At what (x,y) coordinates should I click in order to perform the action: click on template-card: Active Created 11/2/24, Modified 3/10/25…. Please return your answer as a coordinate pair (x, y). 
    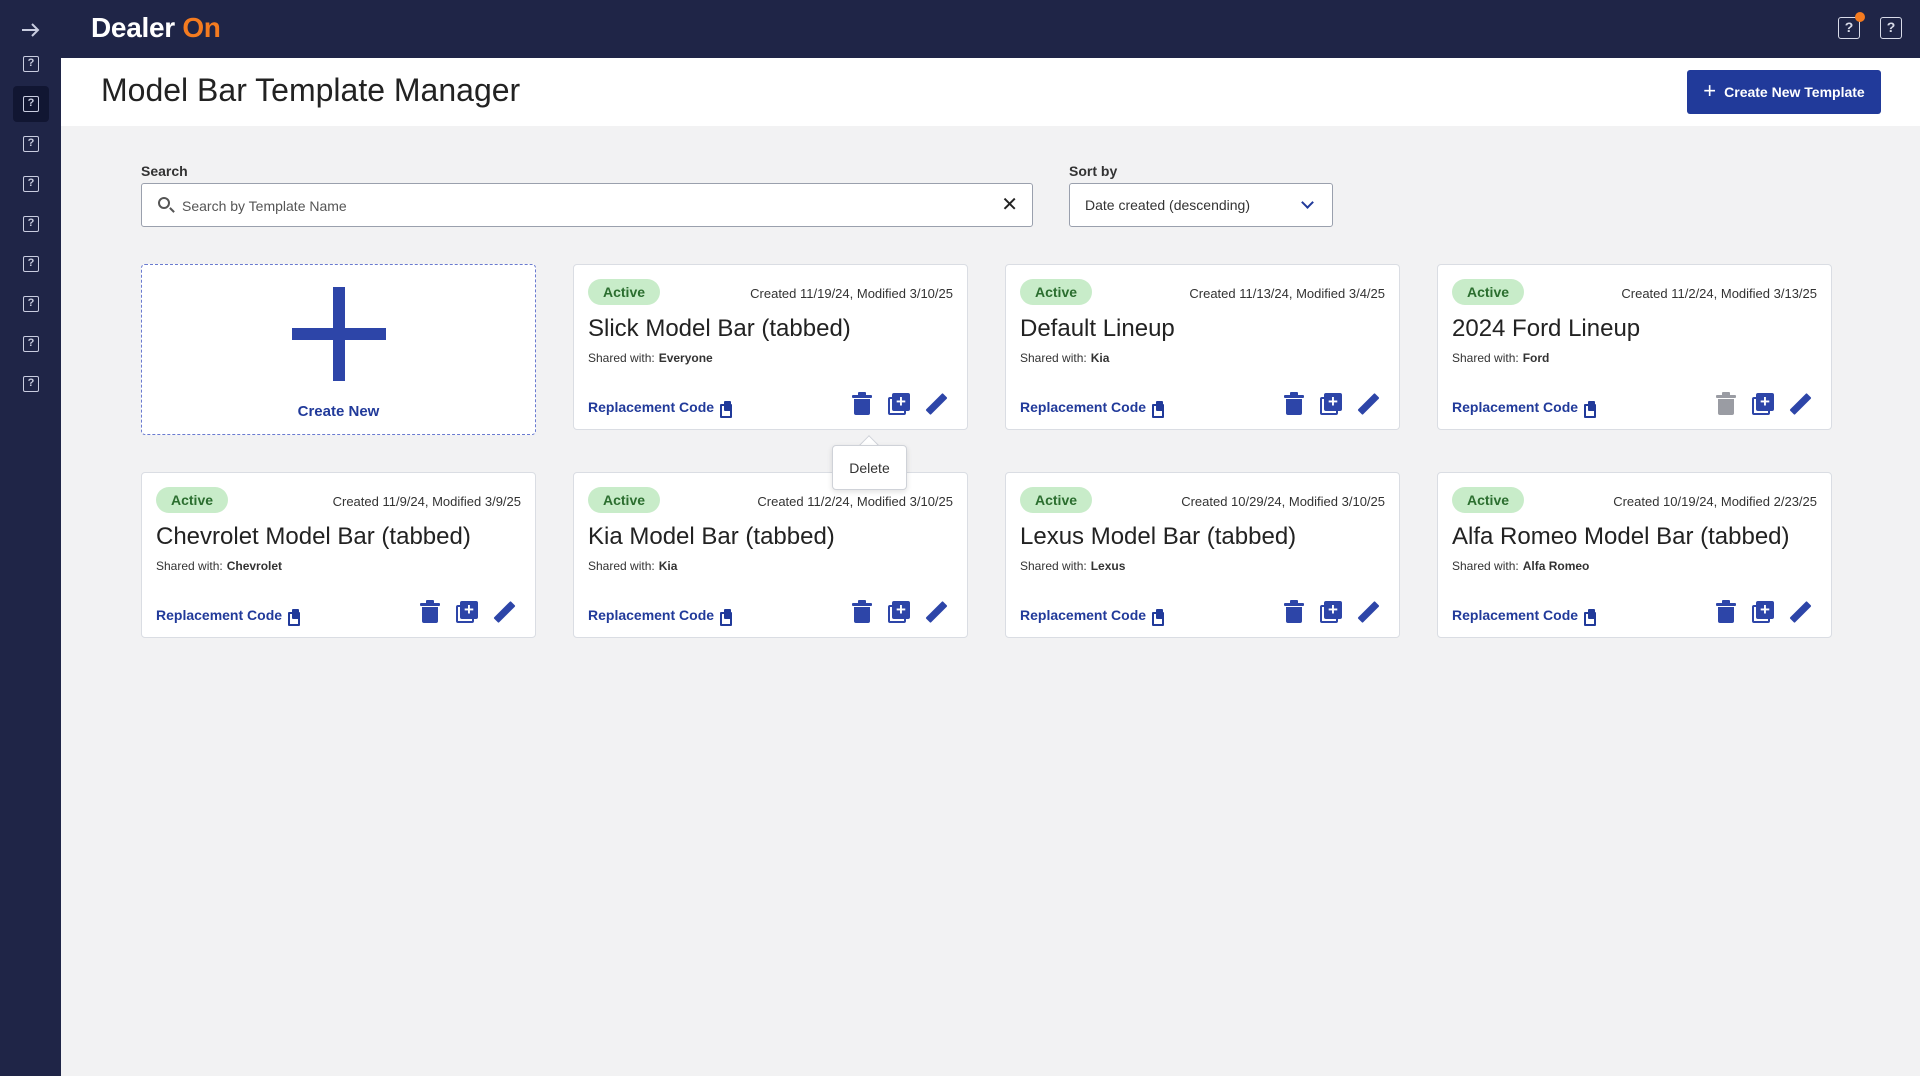
    Looking at the image, I should click on (770, 555).